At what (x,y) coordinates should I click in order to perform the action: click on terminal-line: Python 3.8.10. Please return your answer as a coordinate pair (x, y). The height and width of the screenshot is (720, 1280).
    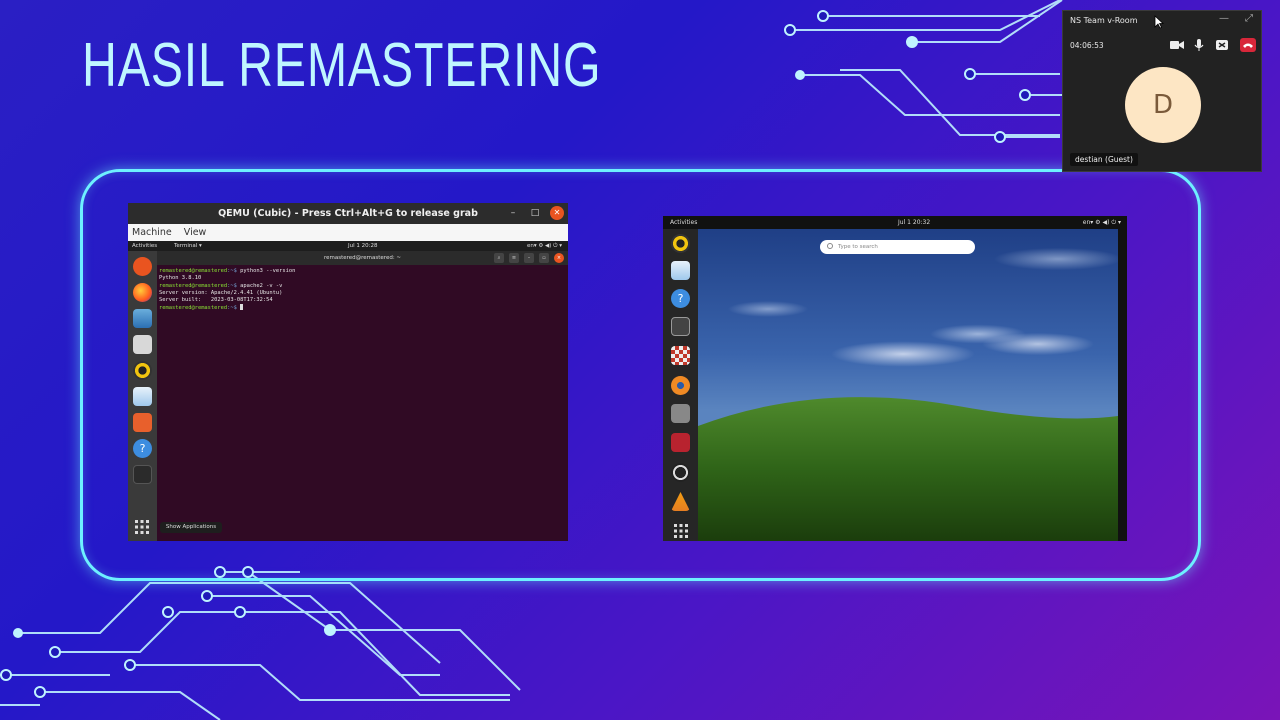
    Looking at the image, I should click on (180, 278).